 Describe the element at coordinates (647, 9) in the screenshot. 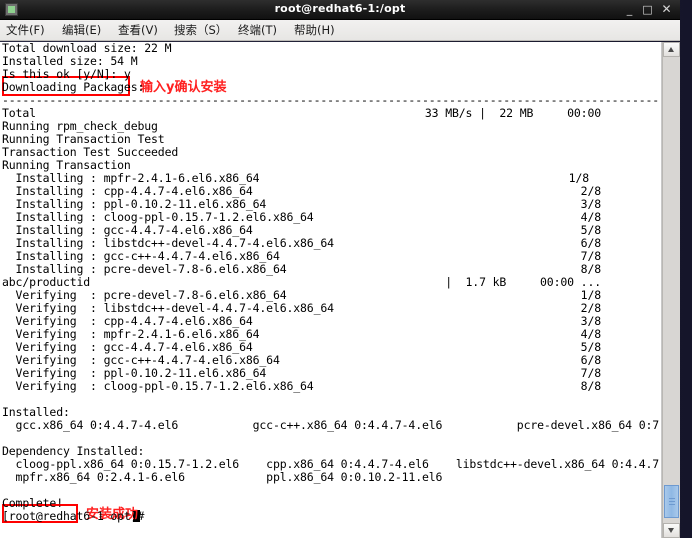

I see `maximize-button: □` at that location.